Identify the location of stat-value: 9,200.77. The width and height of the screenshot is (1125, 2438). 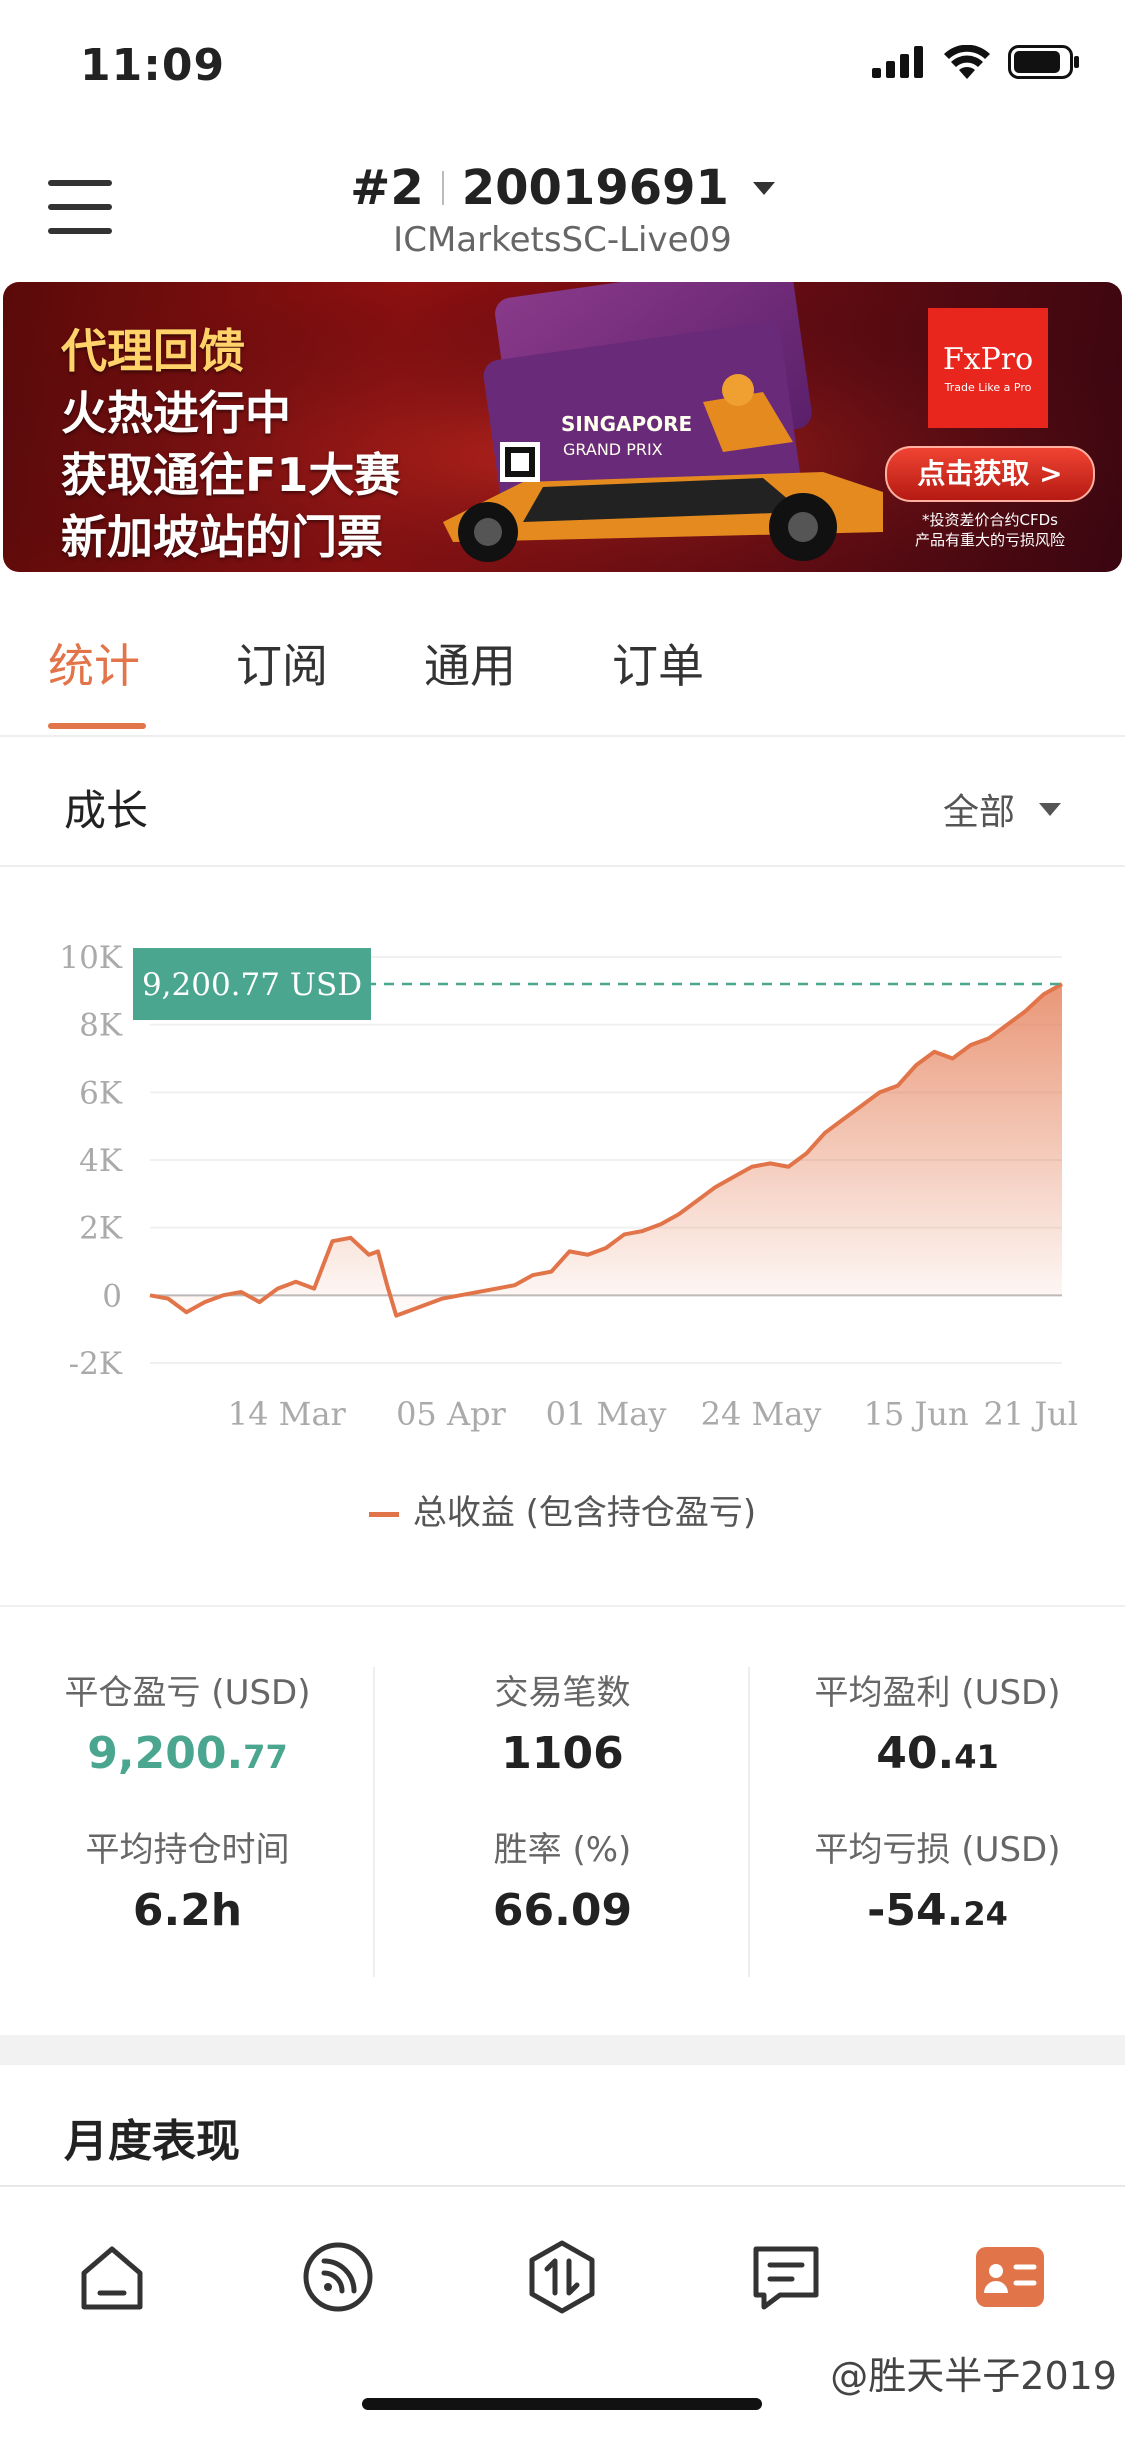
(187, 1753).